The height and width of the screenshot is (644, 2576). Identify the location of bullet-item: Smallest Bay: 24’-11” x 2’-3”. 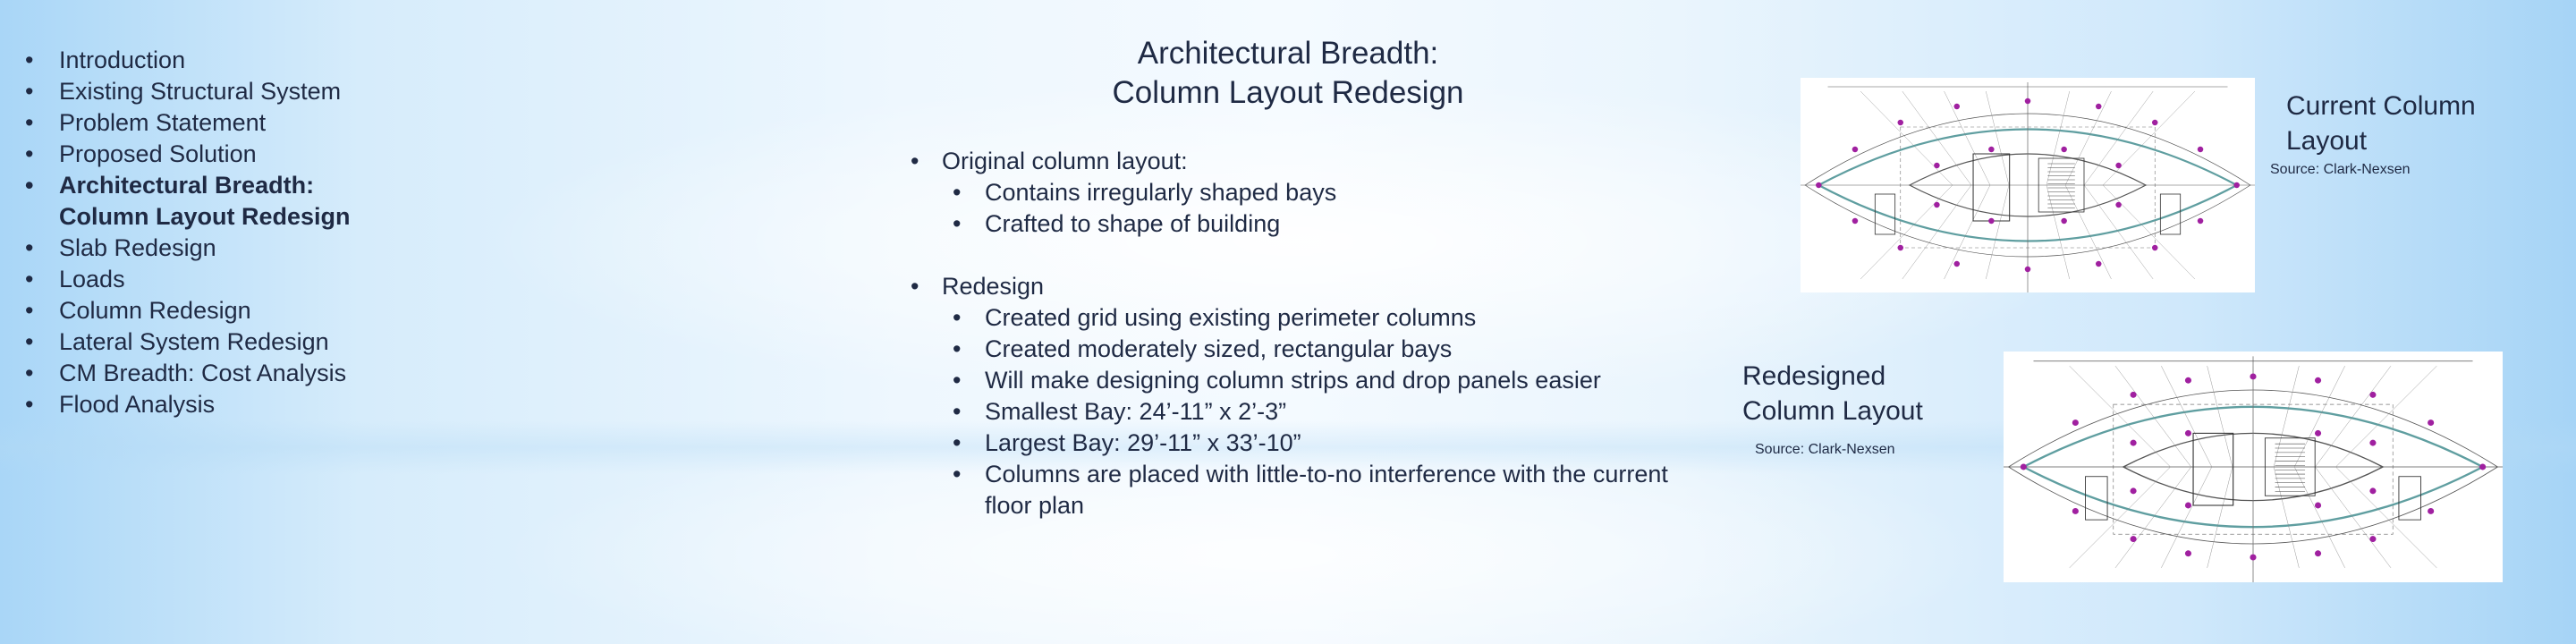
(1301, 412).